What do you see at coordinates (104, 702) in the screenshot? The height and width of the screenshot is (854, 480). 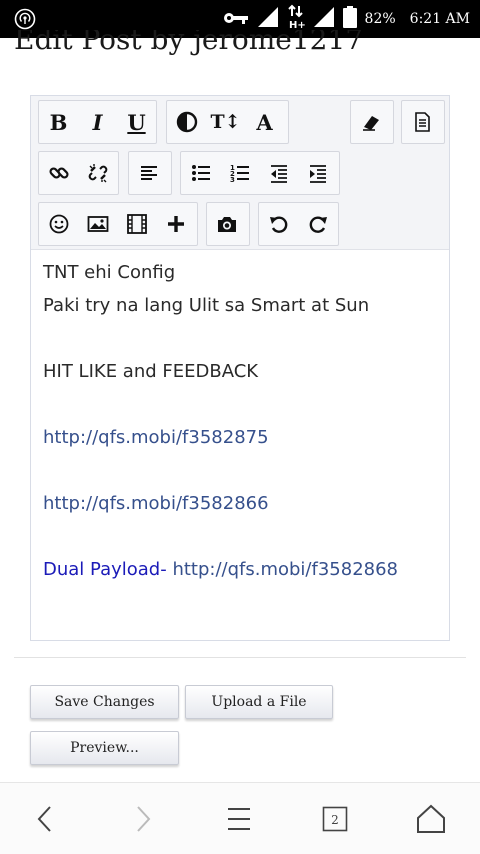 I see `save-changes-button: Save Changes` at bounding box center [104, 702].